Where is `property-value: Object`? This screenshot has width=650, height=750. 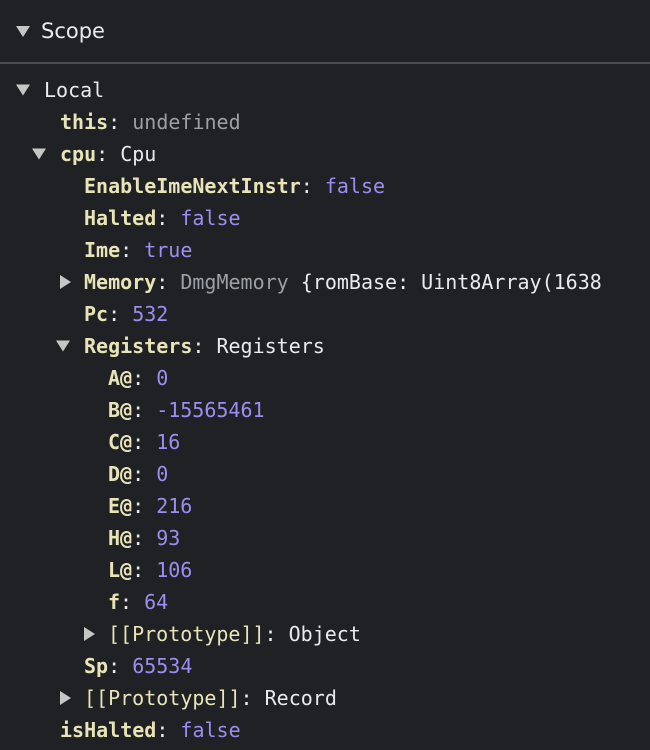 property-value: Object is located at coordinates (324, 634).